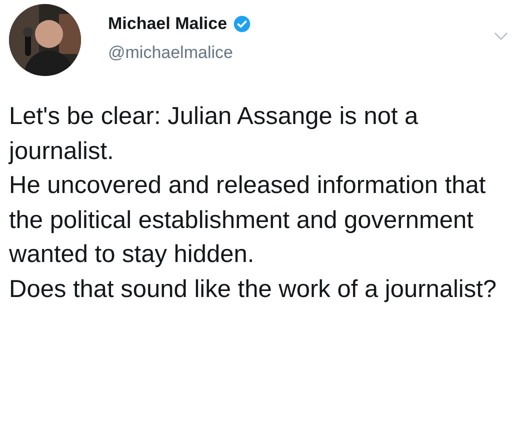 The width and height of the screenshot is (518, 441). I want to click on display-name: Michael Malice, so click(168, 24).